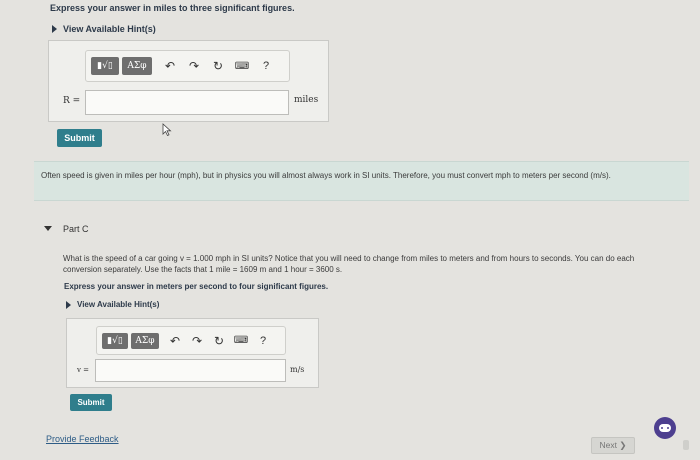 This screenshot has height=460, width=700. What do you see at coordinates (665, 428) in the screenshot?
I see `chat-assistant-icon` at bounding box center [665, 428].